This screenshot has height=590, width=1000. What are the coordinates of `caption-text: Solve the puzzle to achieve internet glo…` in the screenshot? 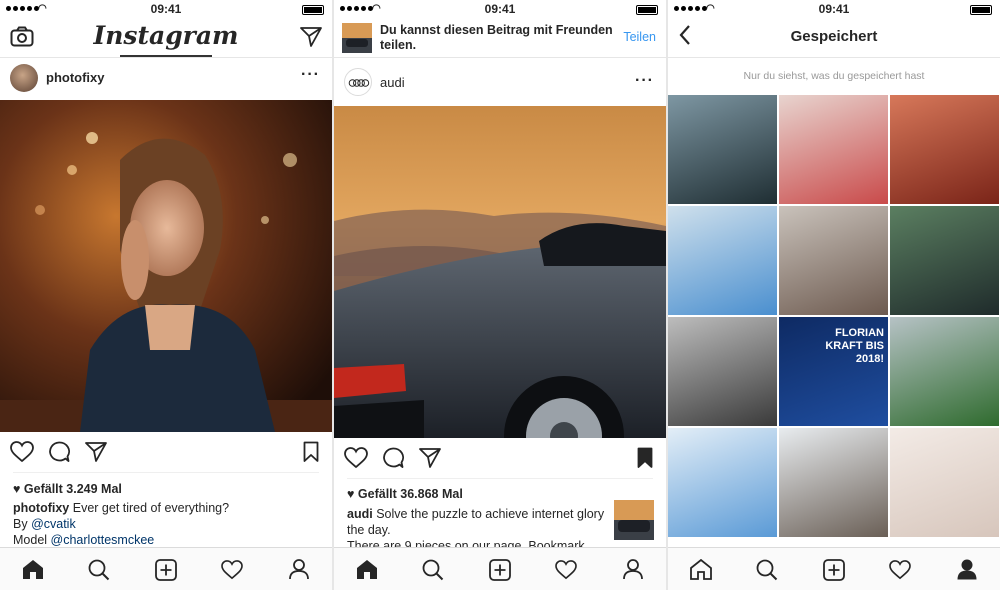 It's located at (476, 522).